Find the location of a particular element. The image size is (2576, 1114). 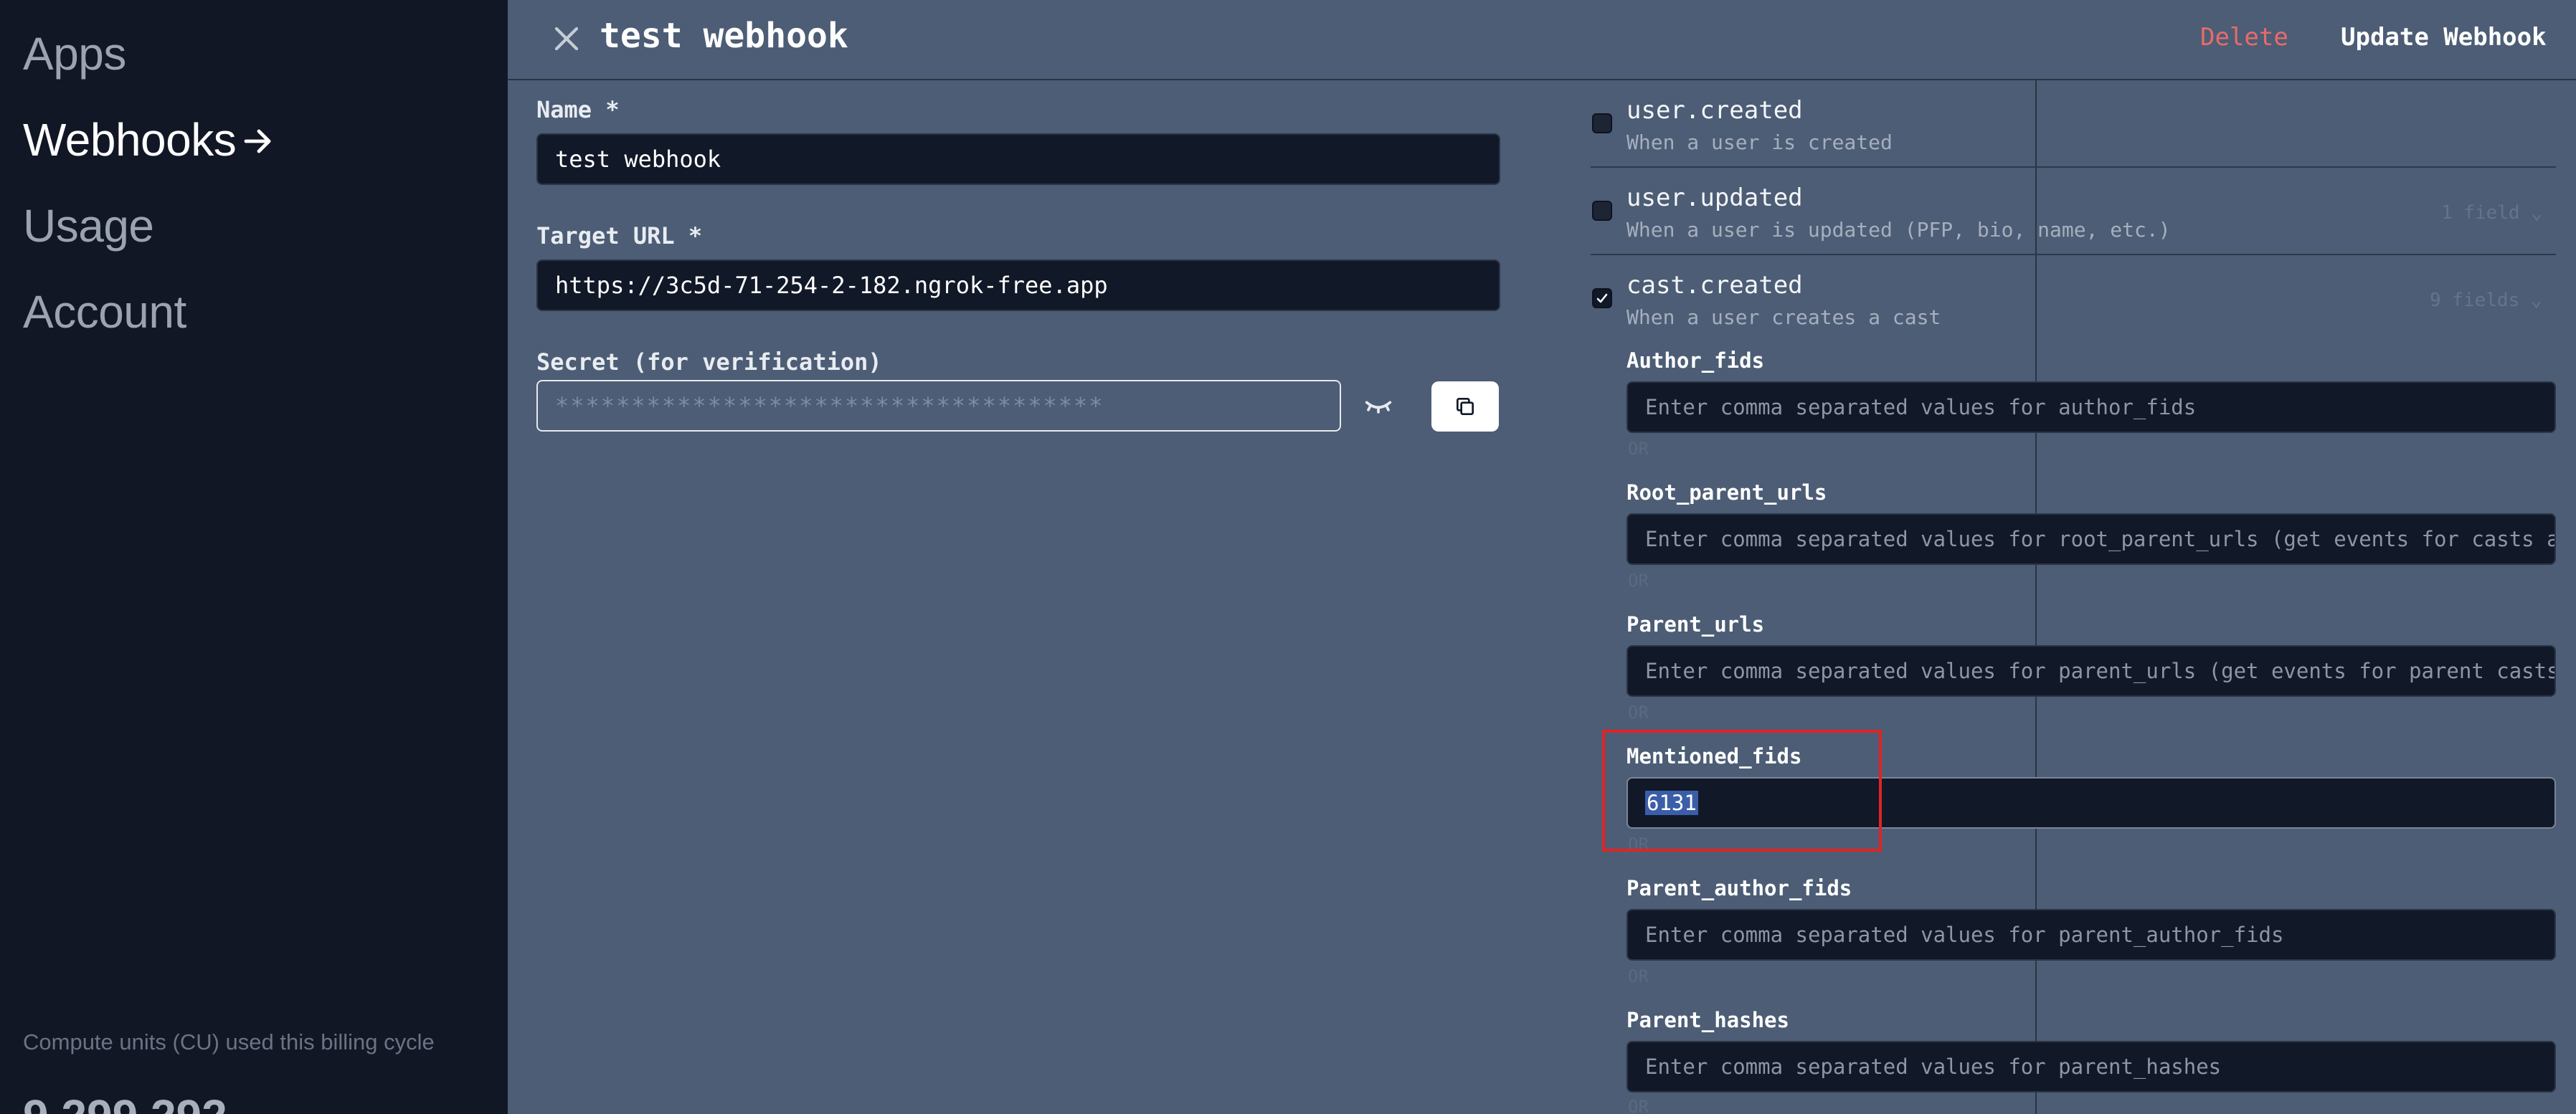

event-field-count: 9 fields ⌄ is located at coordinates (2486, 300).